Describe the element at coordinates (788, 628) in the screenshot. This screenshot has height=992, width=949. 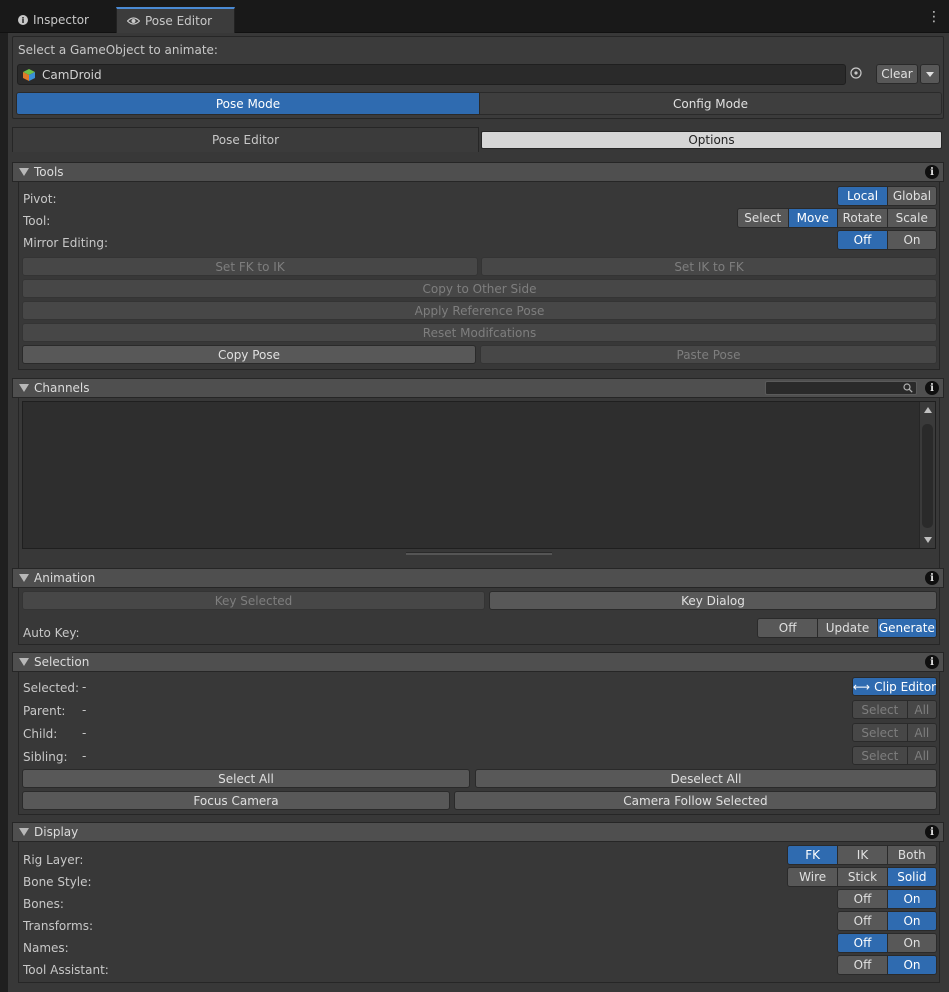
I see `auto-key-off-button: Off` at that location.